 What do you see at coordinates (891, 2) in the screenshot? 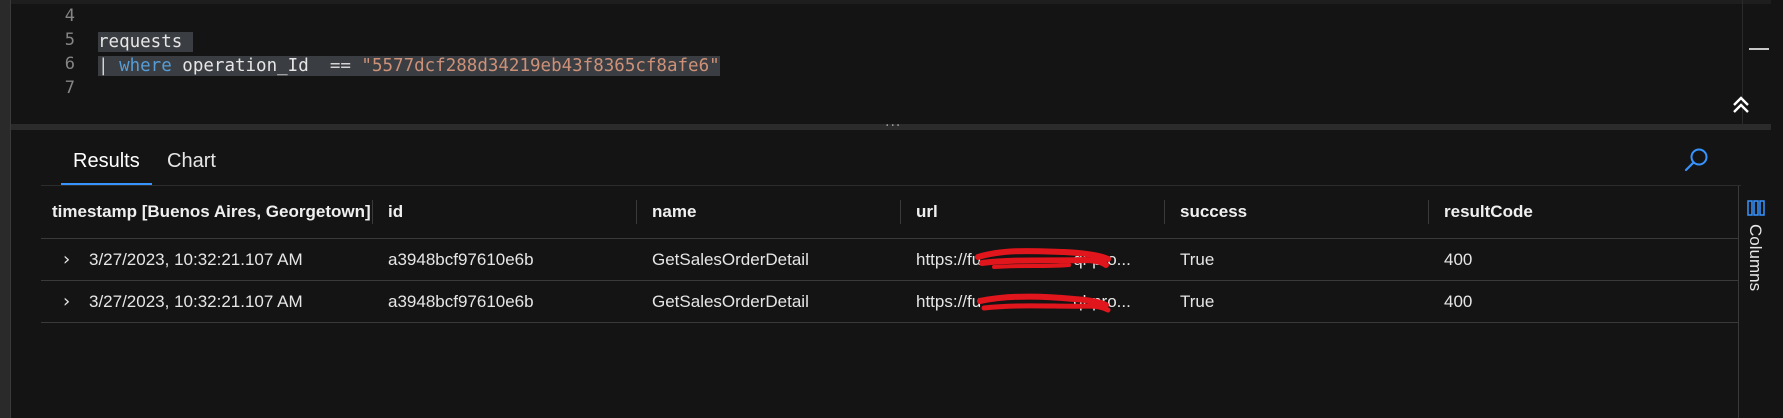
I see `editor-top-line` at bounding box center [891, 2].